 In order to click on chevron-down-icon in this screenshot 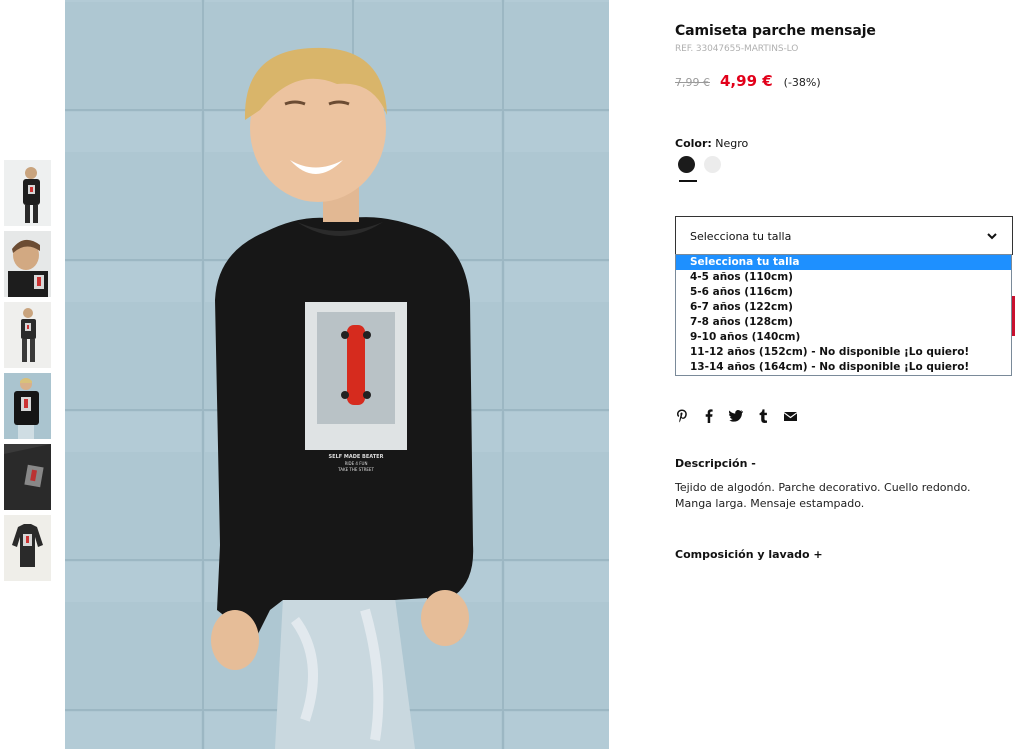, I will do `click(992, 236)`.